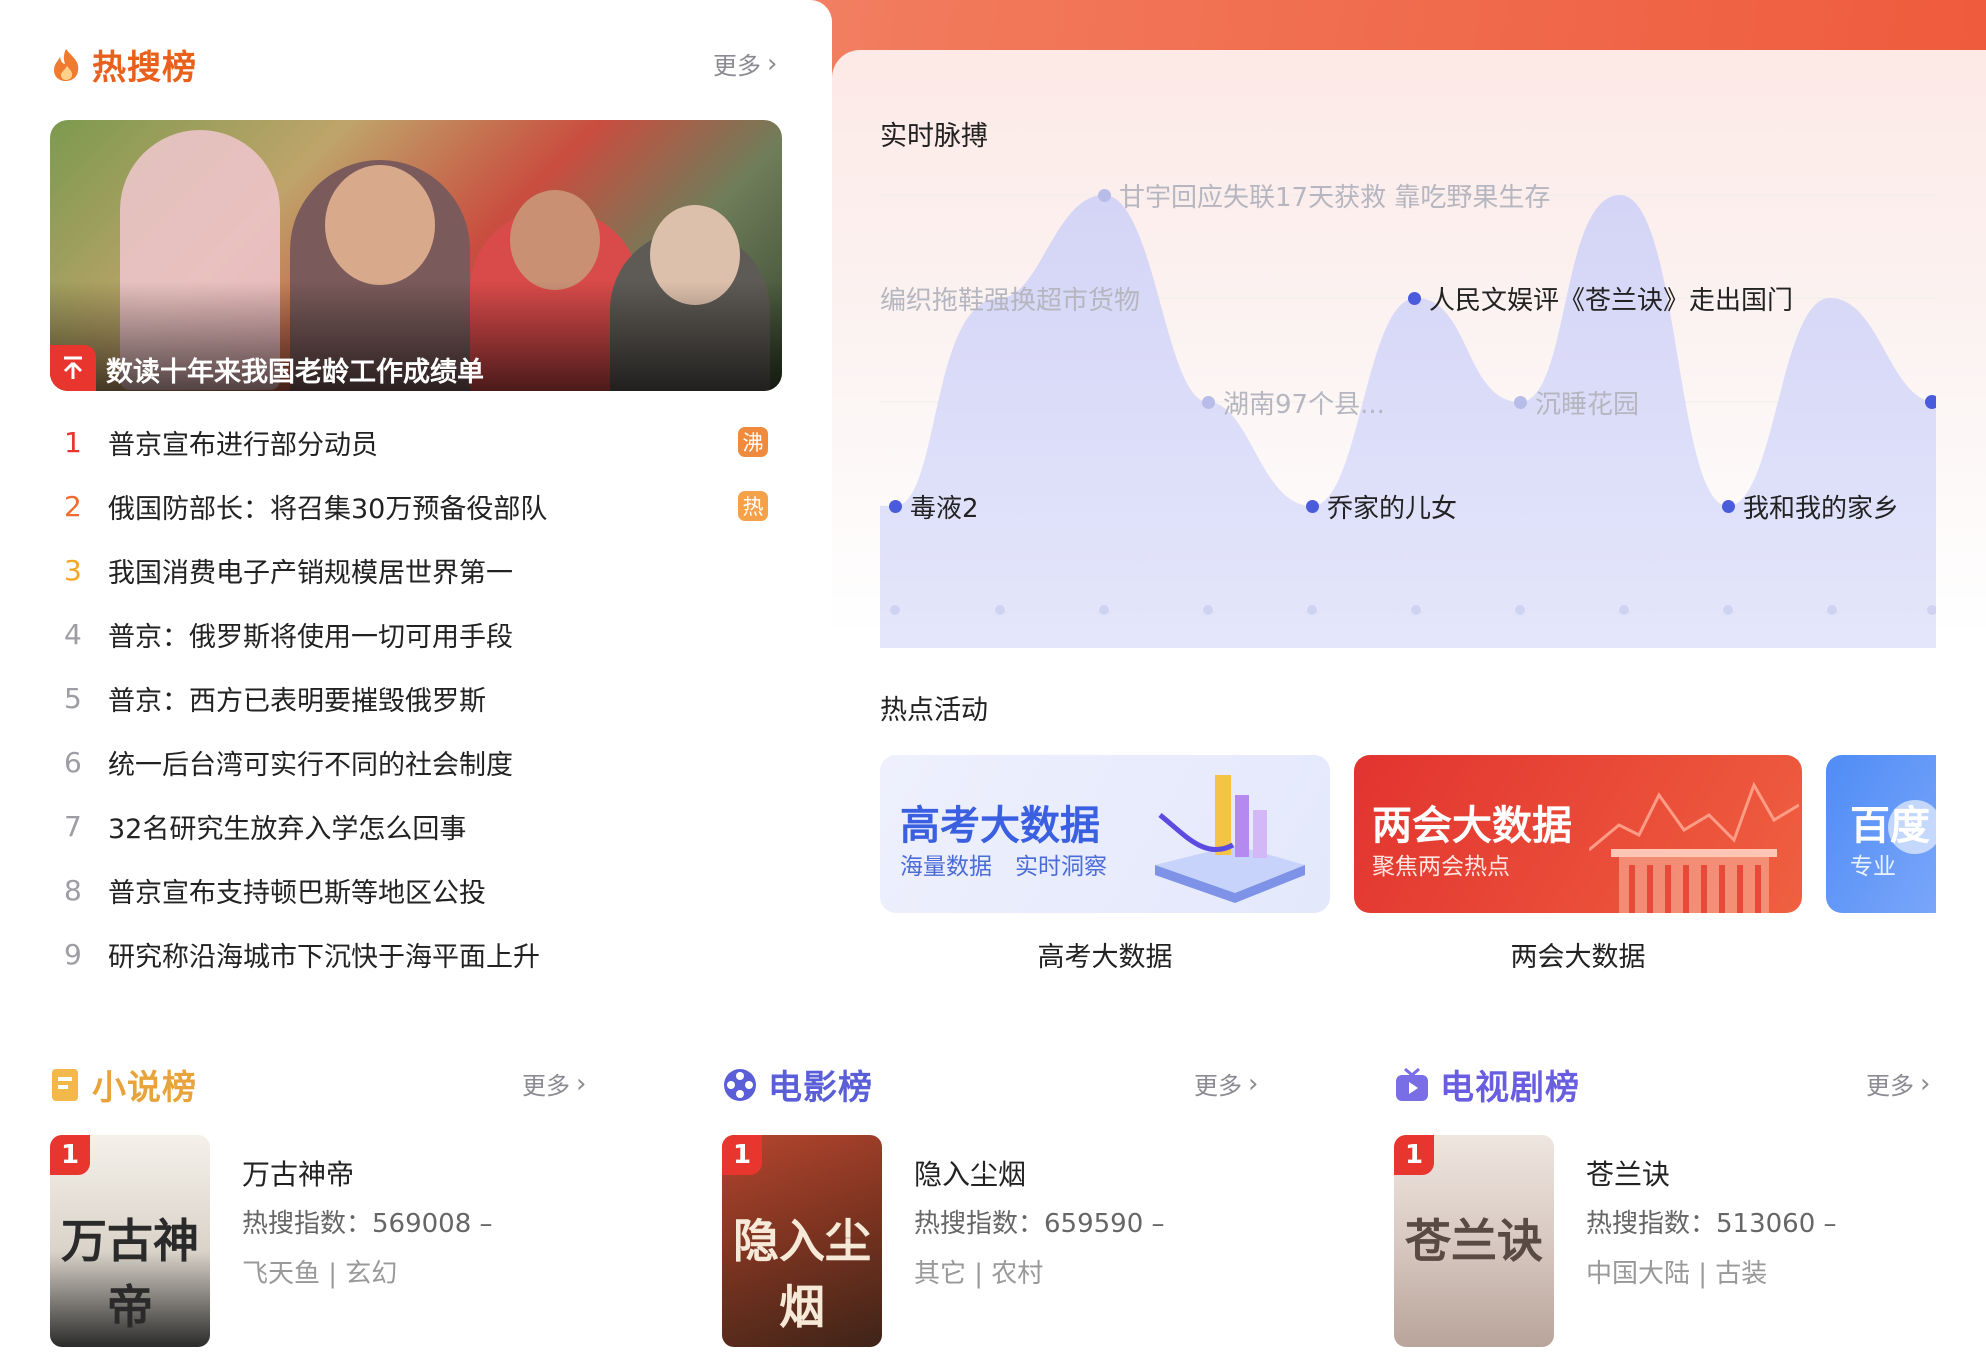 This screenshot has height=1354, width=1986. What do you see at coordinates (310, 573) in the screenshot?
I see `hot-search-text: 我国消费电子产销规模居世界第一` at bounding box center [310, 573].